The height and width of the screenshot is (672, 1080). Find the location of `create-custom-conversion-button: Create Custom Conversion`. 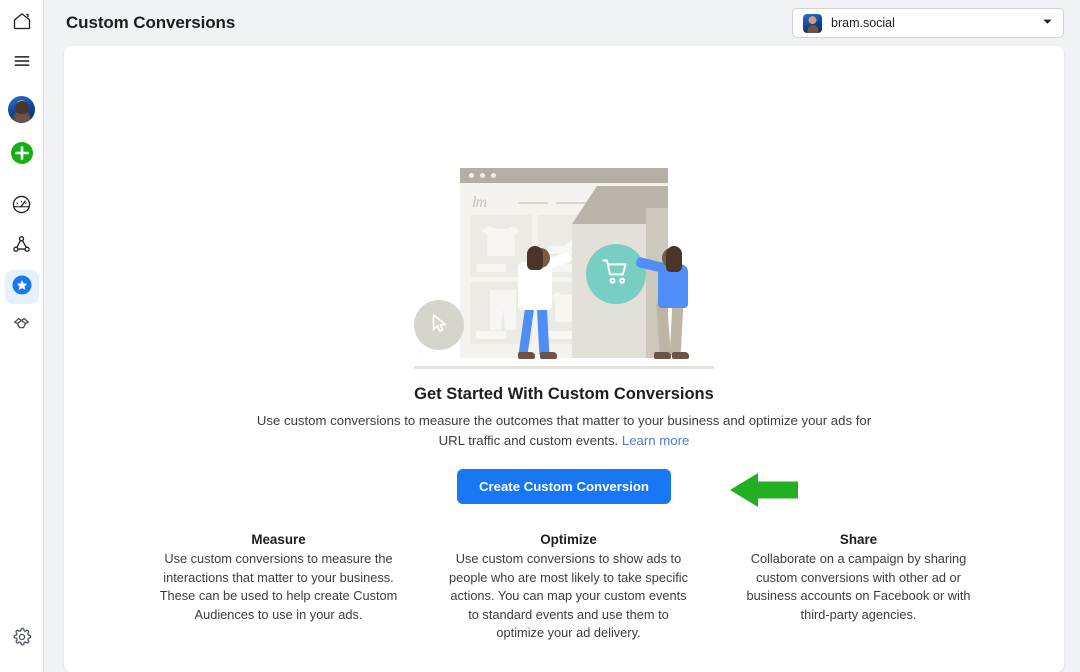

create-custom-conversion-button: Create Custom Conversion is located at coordinates (563, 486).